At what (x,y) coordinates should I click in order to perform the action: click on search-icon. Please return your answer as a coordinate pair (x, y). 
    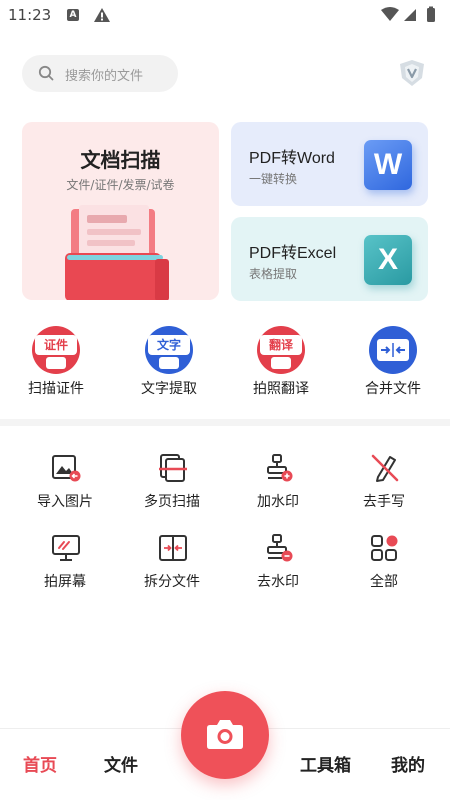
    Looking at the image, I should click on (46, 73).